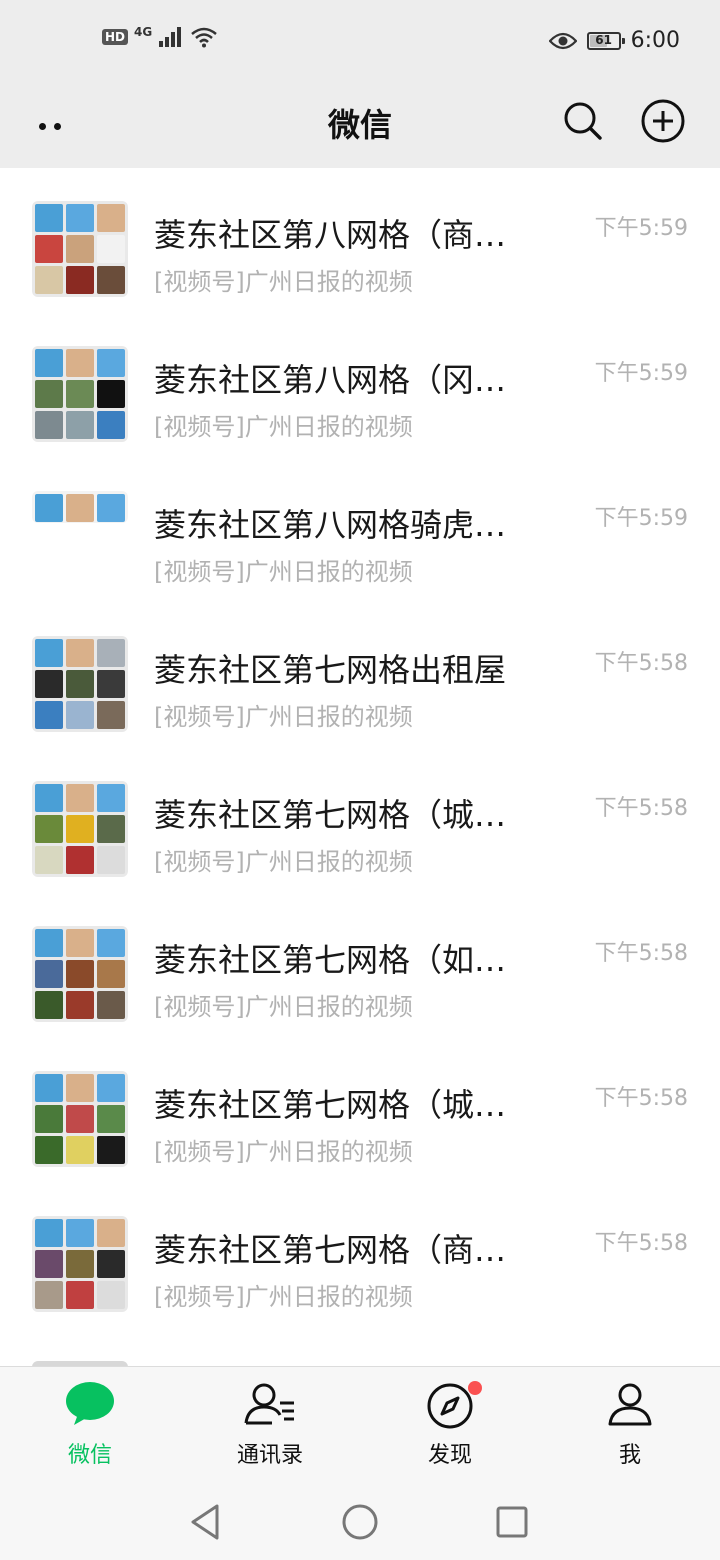  I want to click on wifi-icon, so click(204, 37).